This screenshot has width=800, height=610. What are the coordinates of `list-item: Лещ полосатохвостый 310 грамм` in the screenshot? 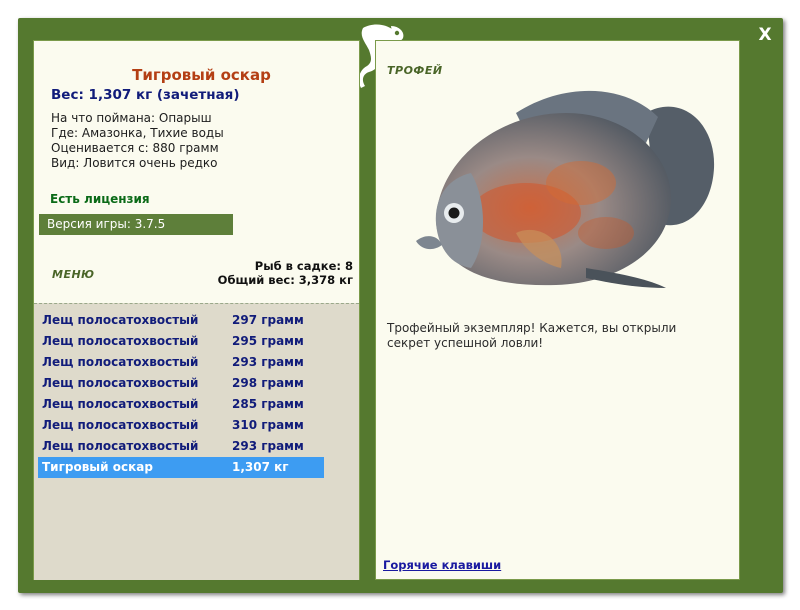 It's located at (181, 425).